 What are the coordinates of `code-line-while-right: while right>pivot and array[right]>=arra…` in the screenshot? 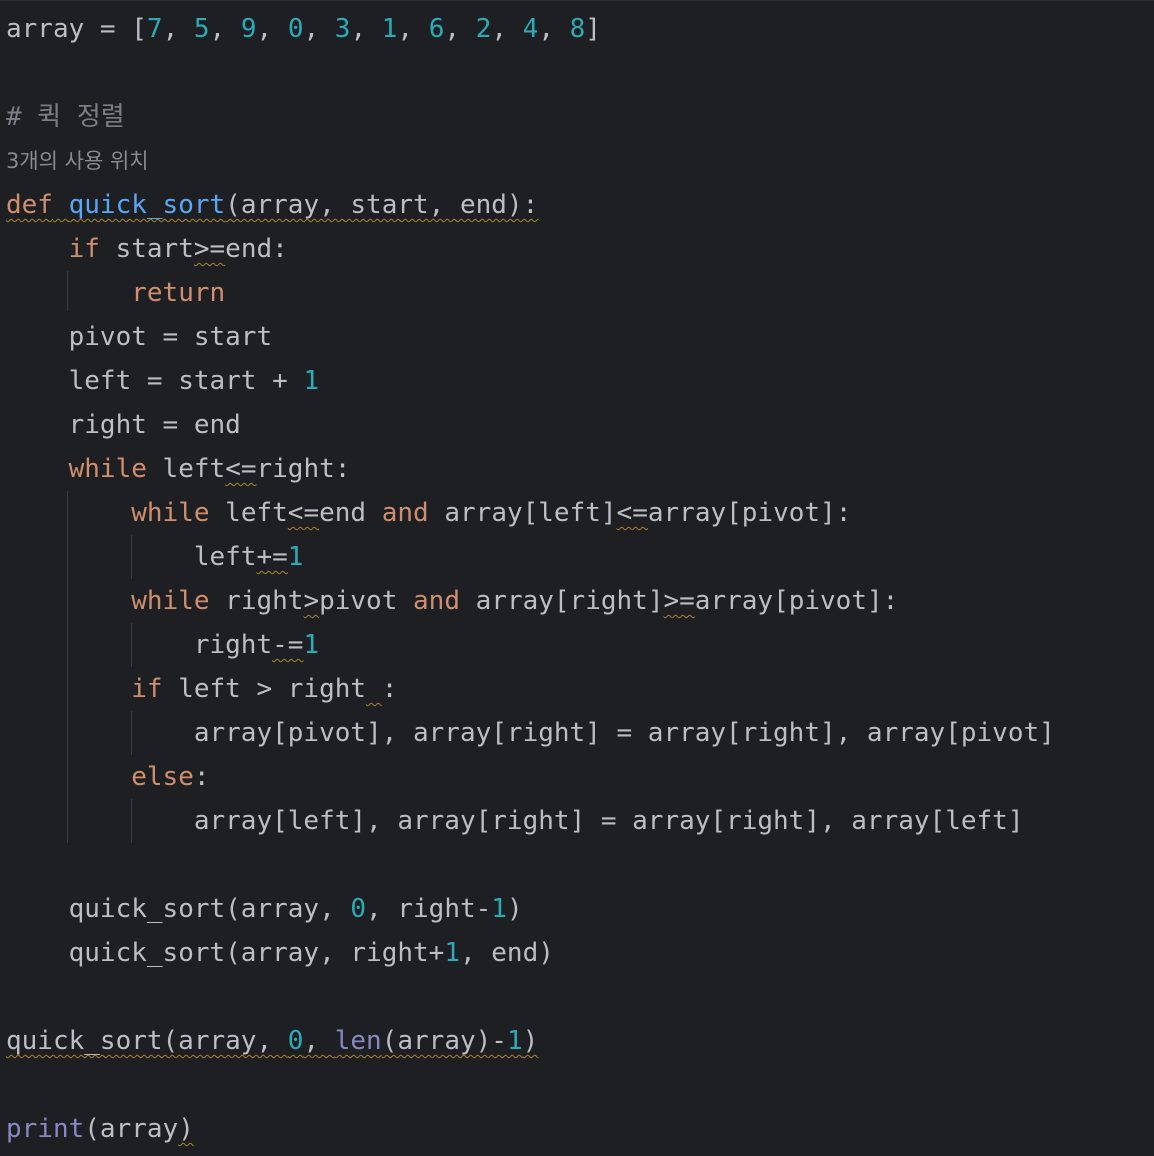 It's located at (580, 601).